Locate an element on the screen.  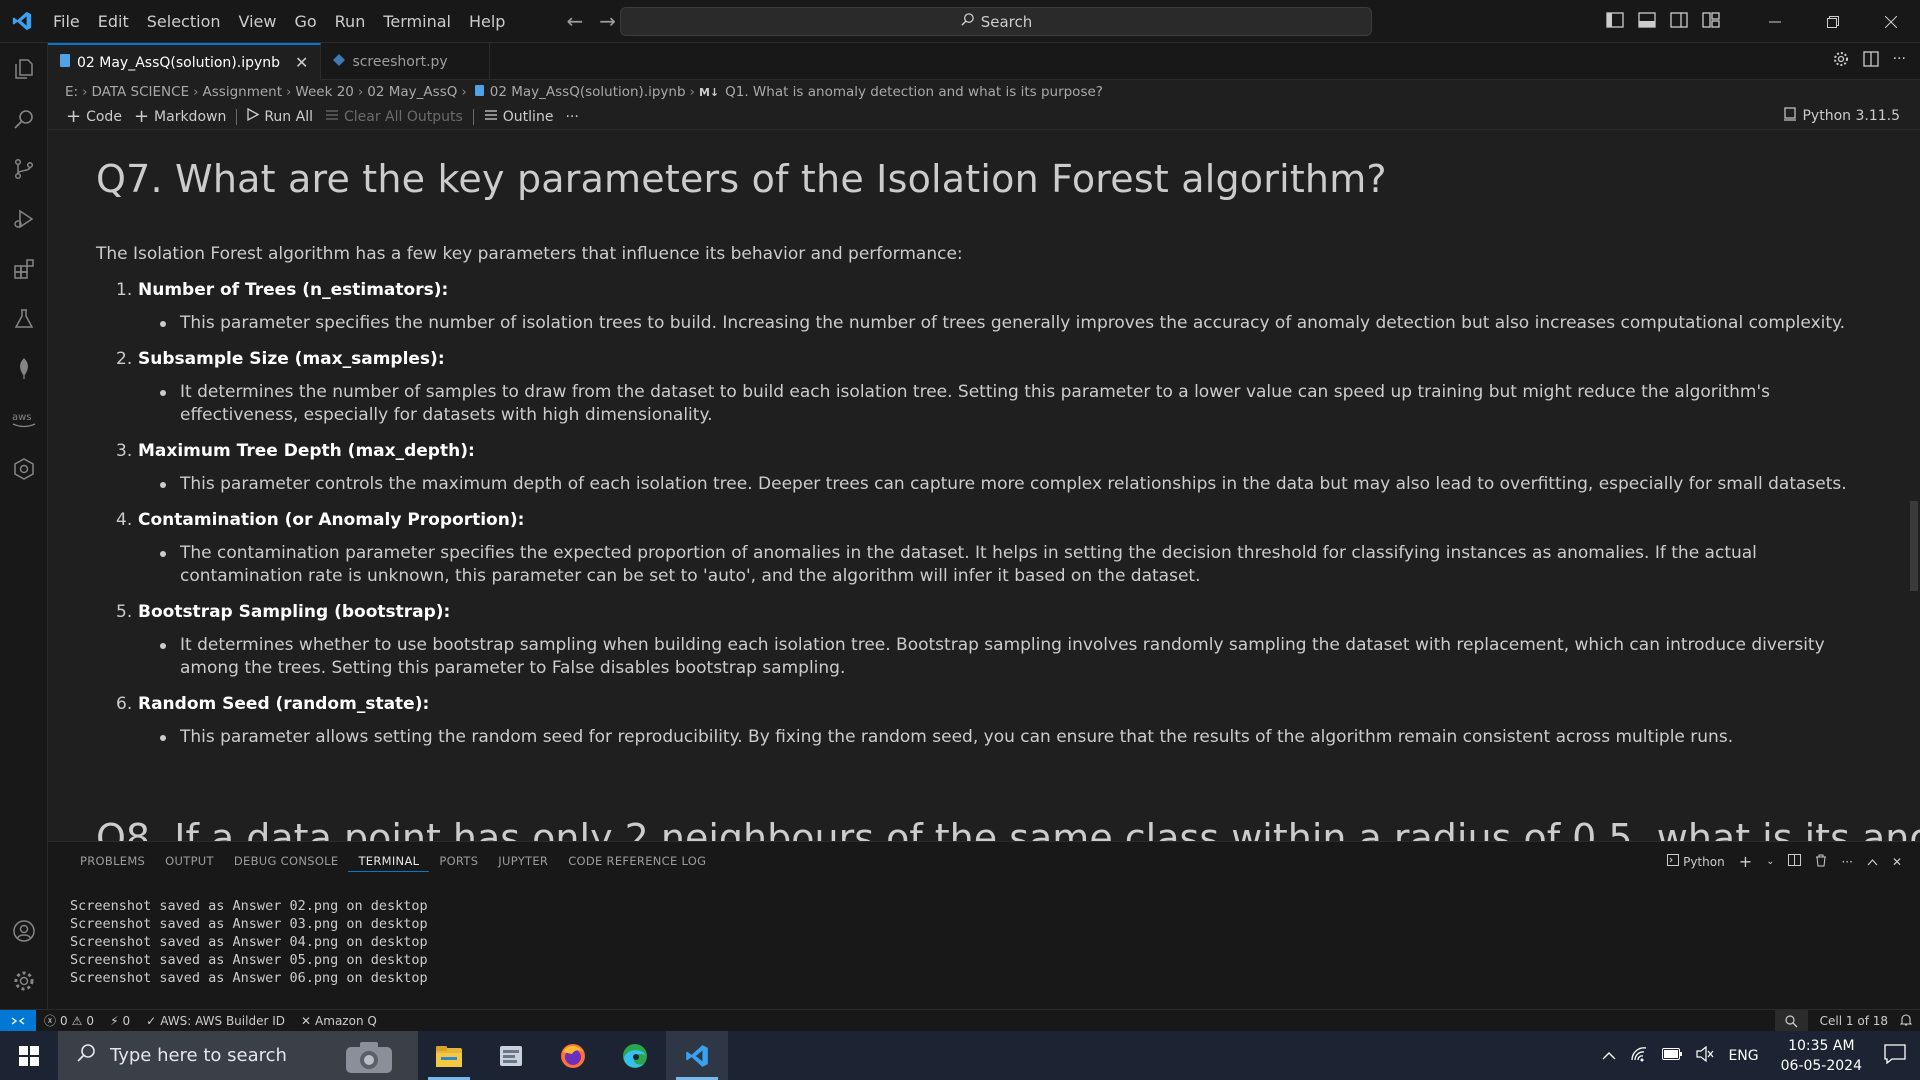
param-title: Random Seed (random_state): is located at coordinates (284, 704).